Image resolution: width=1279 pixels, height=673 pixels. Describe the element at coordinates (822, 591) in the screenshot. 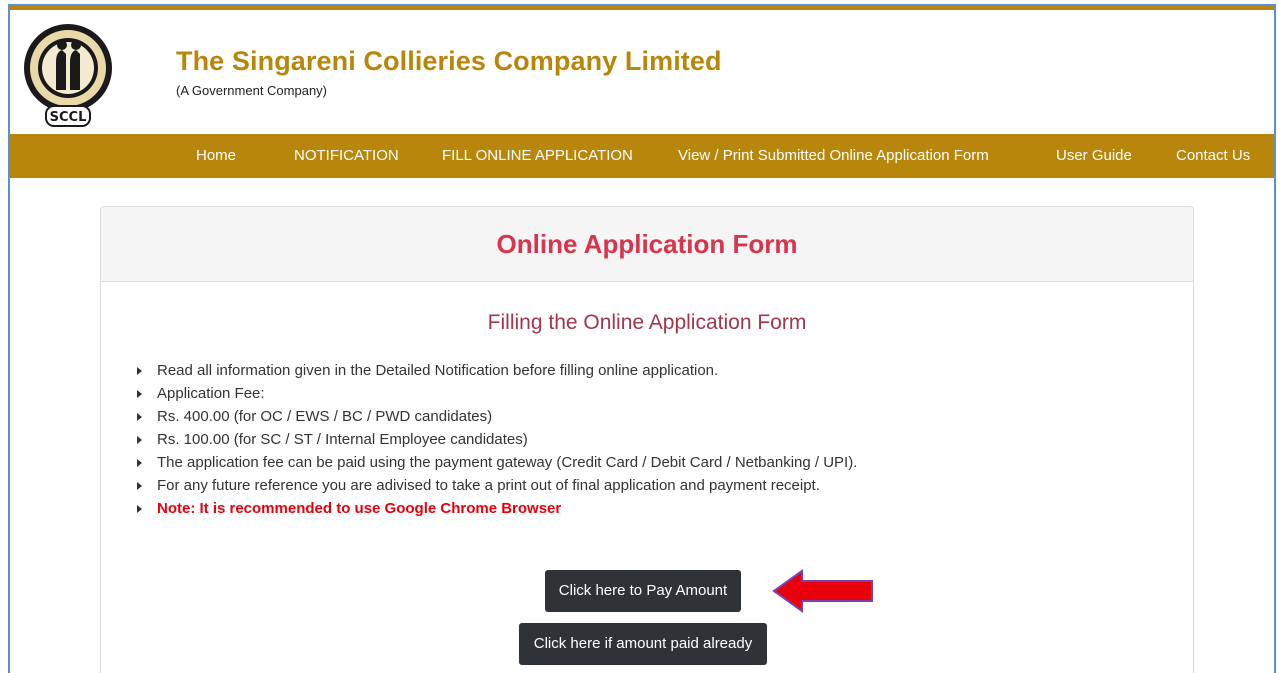

I see `left-arrow-icon` at that location.